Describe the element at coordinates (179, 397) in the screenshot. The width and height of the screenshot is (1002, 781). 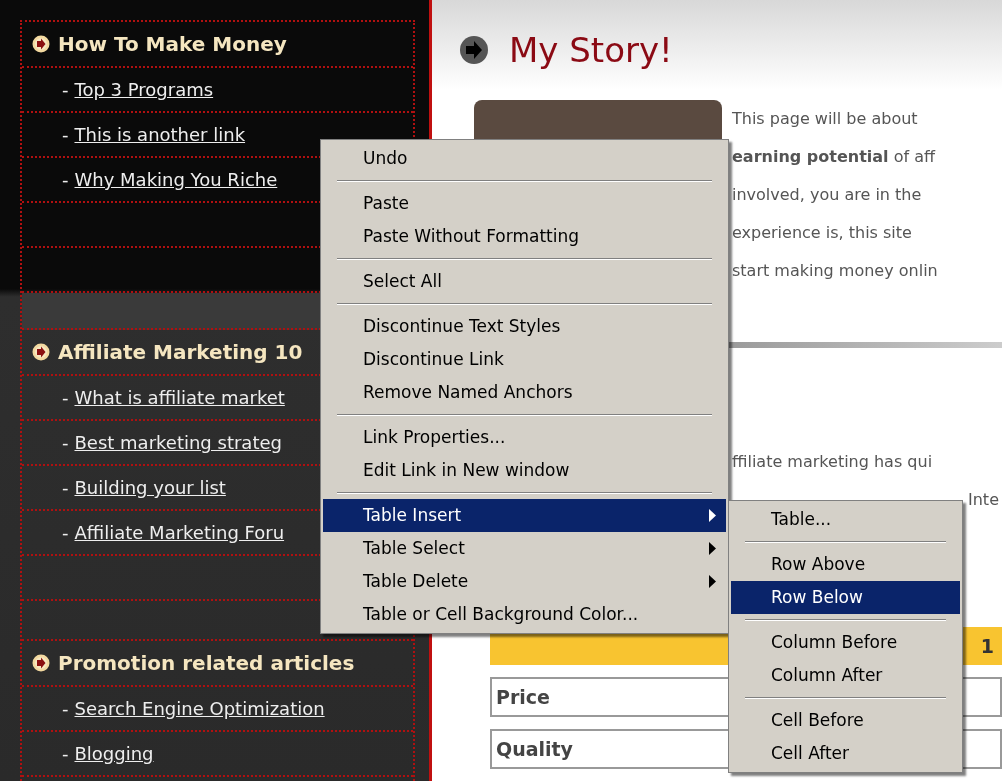
I see `sidebar-link: What is affiliate market` at that location.